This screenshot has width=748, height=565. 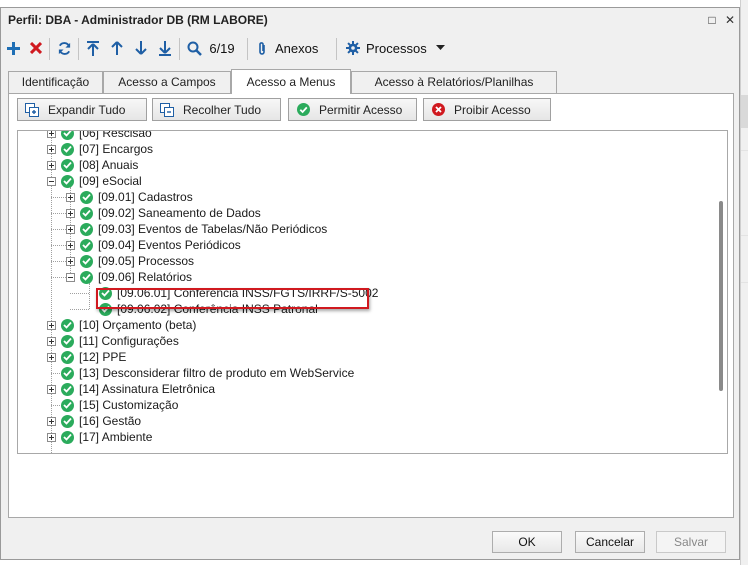 What do you see at coordinates (153, 245) in the screenshot?
I see `tree-item: [09.04] Eventos Periódicos` at bounding box center [153, 245].